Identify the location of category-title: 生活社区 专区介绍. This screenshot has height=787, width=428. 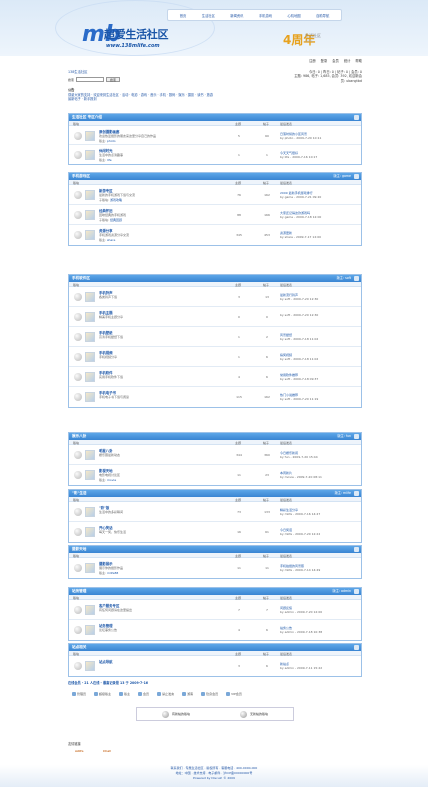
(87, 117).